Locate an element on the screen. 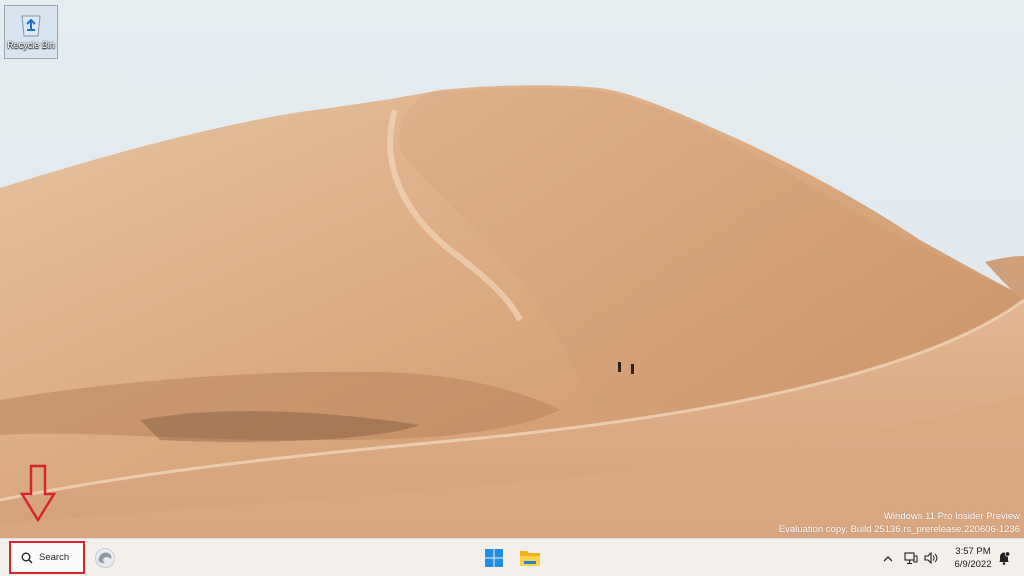 The height and width of the screenshot is (576, 1024). volume-button is located at coordinates (931, 558).